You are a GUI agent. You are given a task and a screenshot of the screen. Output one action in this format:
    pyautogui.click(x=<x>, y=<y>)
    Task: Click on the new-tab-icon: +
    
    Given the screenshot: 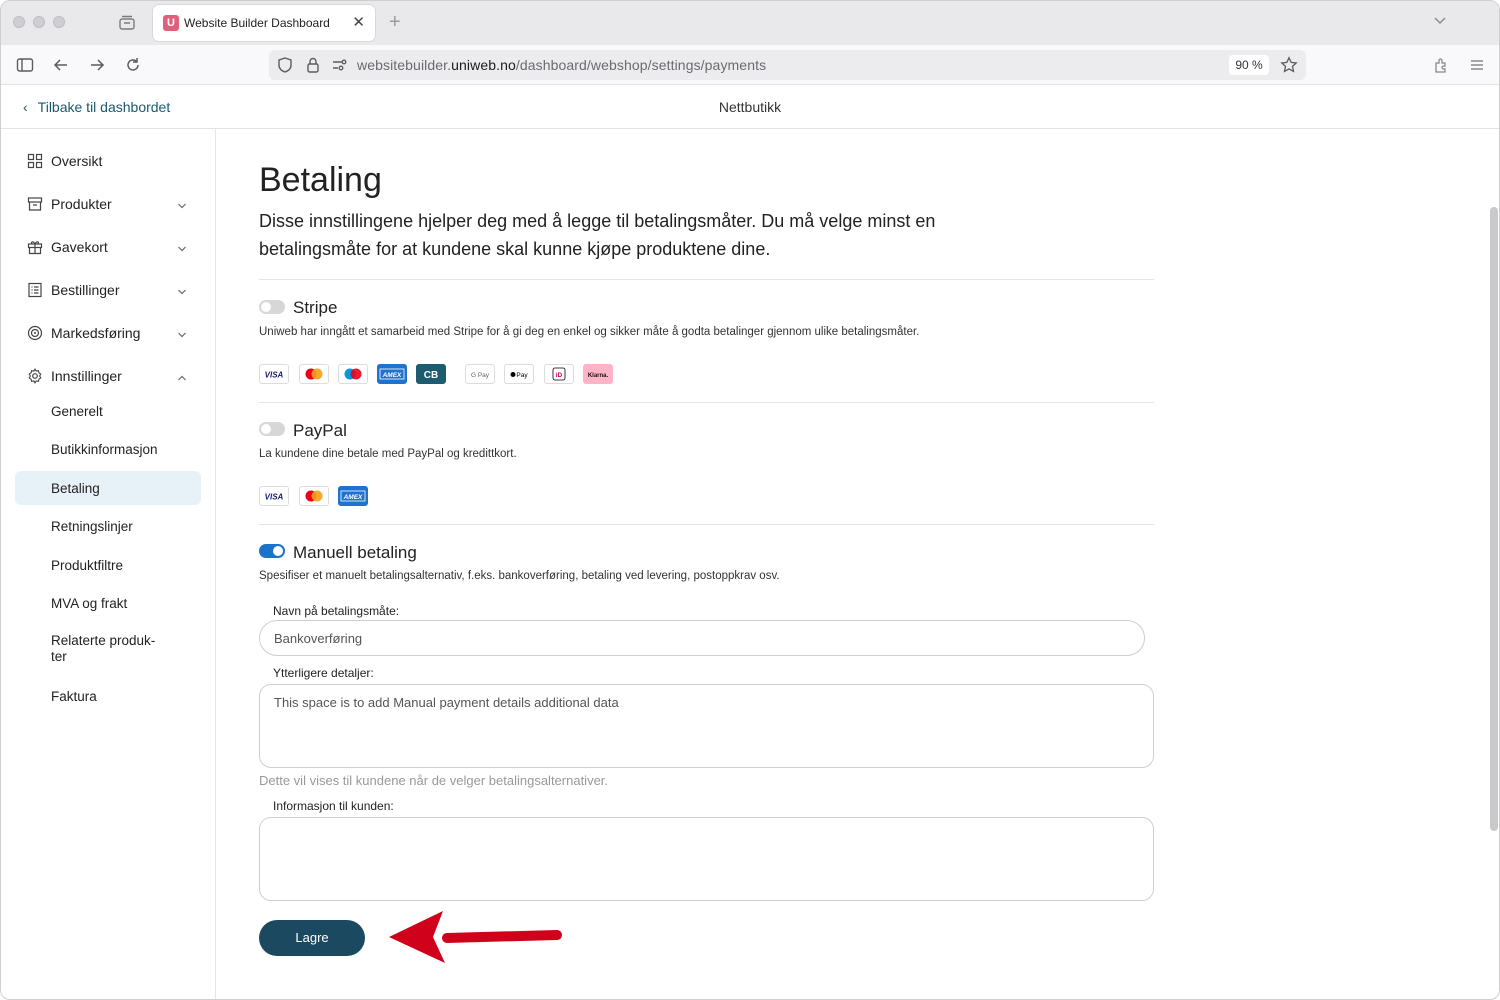 What is the action you would take?
    pyautogui.click(x=395, y=22)
    